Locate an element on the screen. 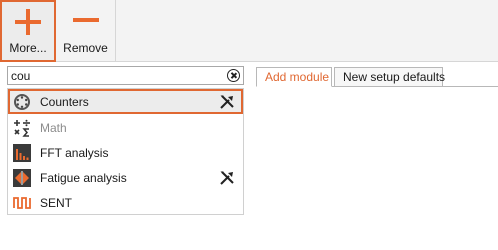 This screenshot has width=498, height=250. fft-icon is located at coordinates (22, 152).